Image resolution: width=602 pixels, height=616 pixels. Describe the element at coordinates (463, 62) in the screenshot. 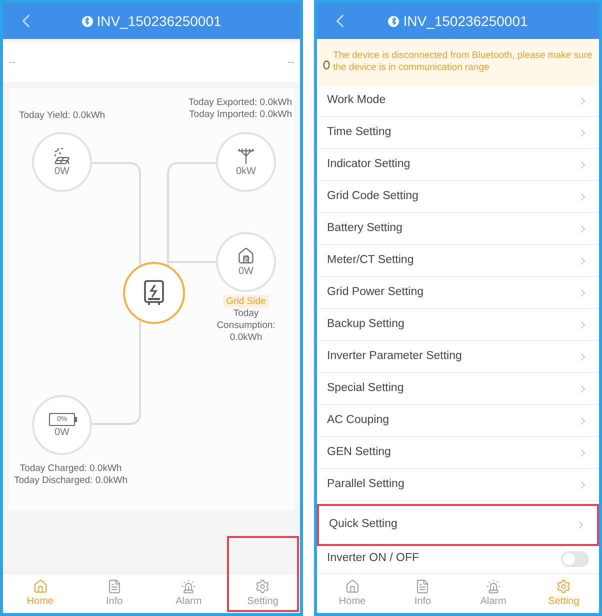

I see `warning-text: The device is disconnected from Bluetooth, please make sure the device is in communication range` at that location.